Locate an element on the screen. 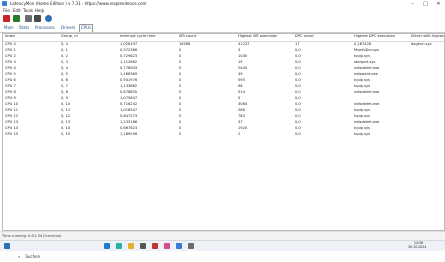 The height and width of the screenshot is (262, 445). stop-icon is located at coordinates (6, 18).